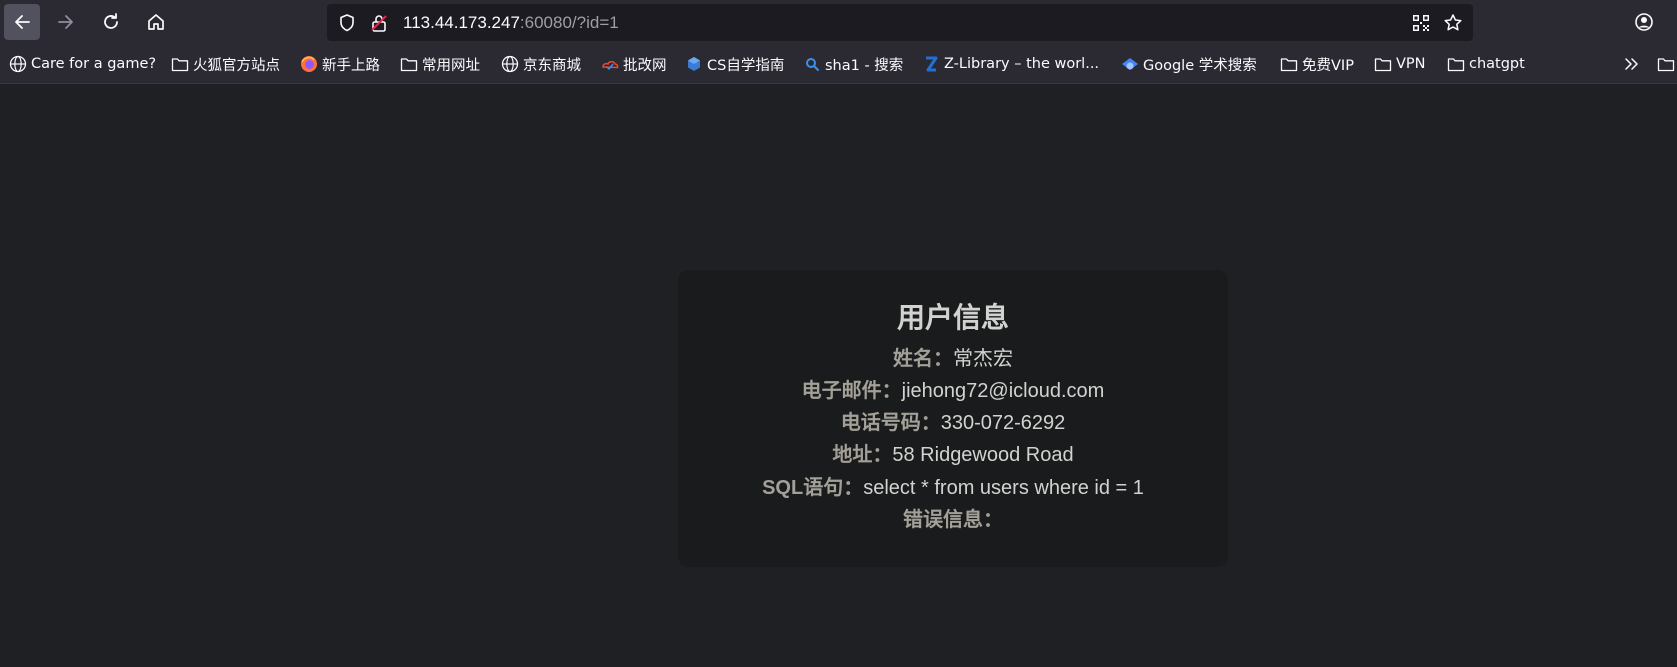 The width and height of the screenshot is (1677, 667). Describe the element at coordinates (94, 64) in the screenshot. I see `bookmark-label: Care for a game?` at that location.